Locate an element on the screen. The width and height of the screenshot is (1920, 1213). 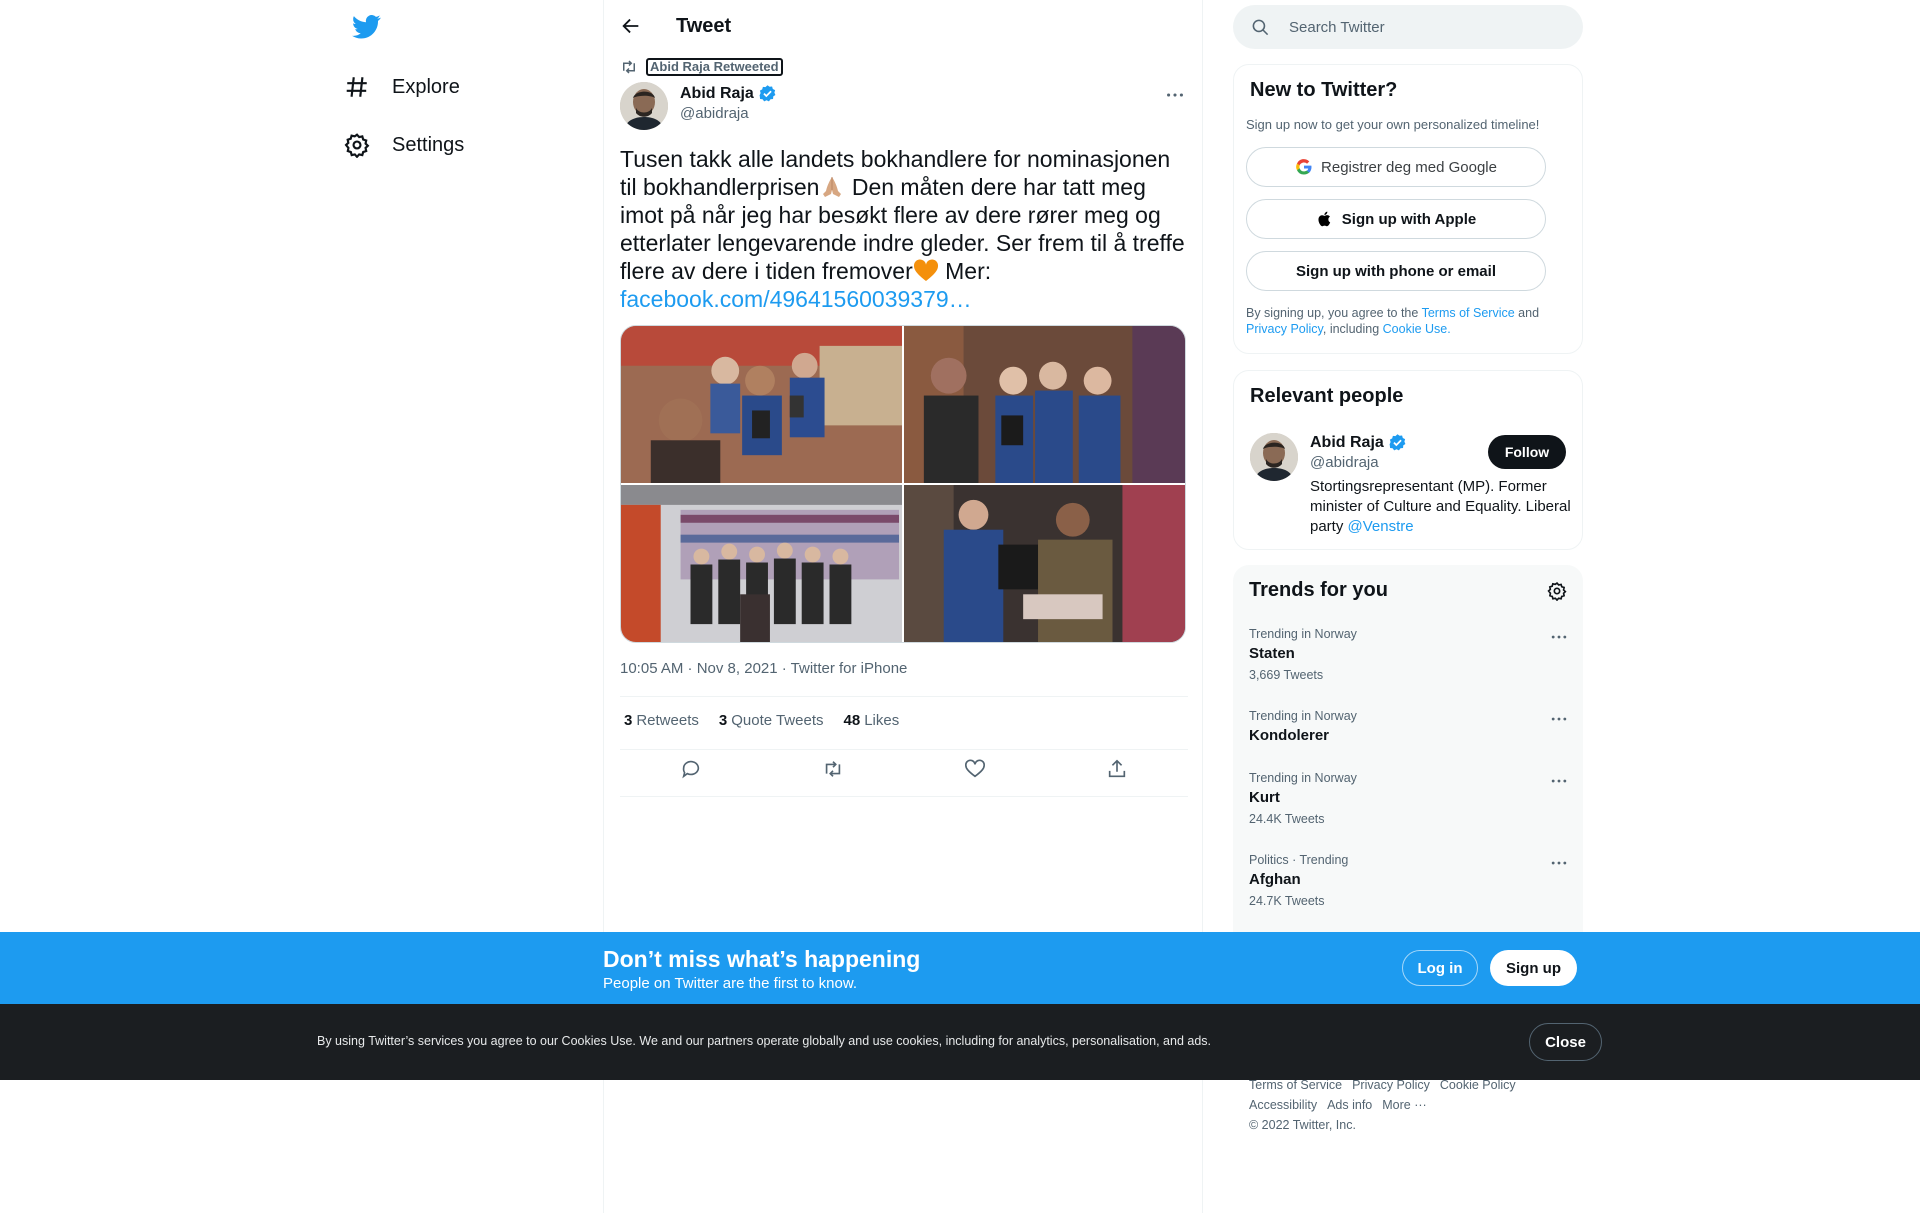
arrow-left-icon is located at coordinates (631, 26).